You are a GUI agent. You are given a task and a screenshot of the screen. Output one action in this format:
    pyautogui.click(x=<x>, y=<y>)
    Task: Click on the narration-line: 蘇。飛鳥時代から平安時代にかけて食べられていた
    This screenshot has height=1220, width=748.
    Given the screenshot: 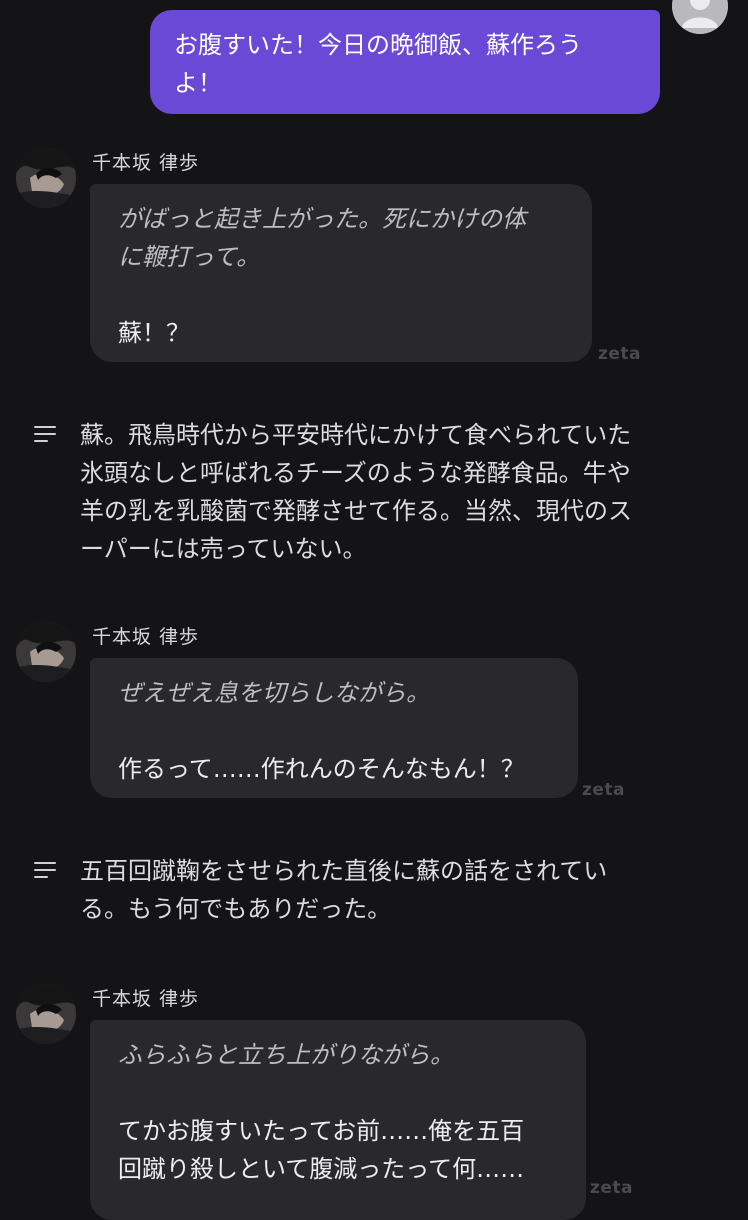 What is the action you would take?
    pyautogui.click(x=356, y=435)
    